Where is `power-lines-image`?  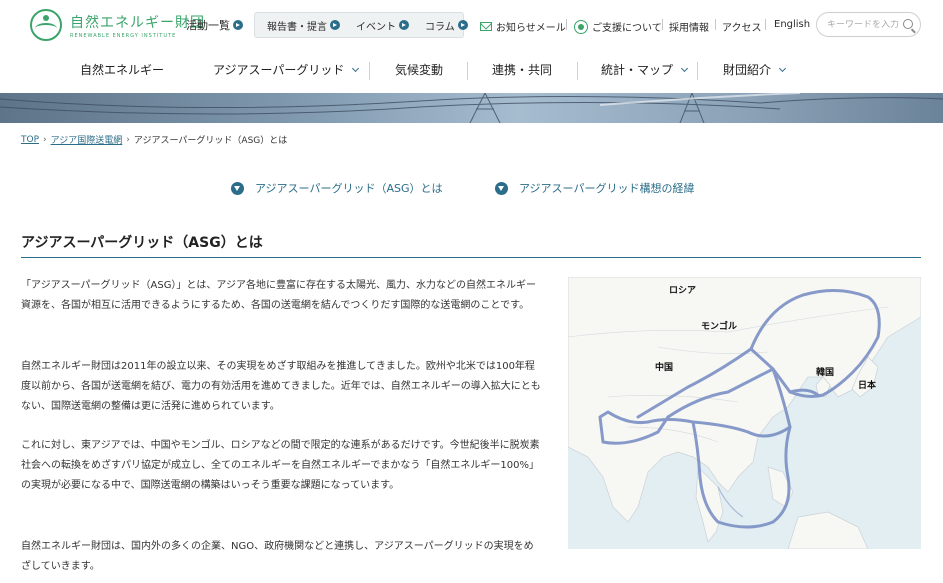 power-lines-image is located at coordinates (471, 108).